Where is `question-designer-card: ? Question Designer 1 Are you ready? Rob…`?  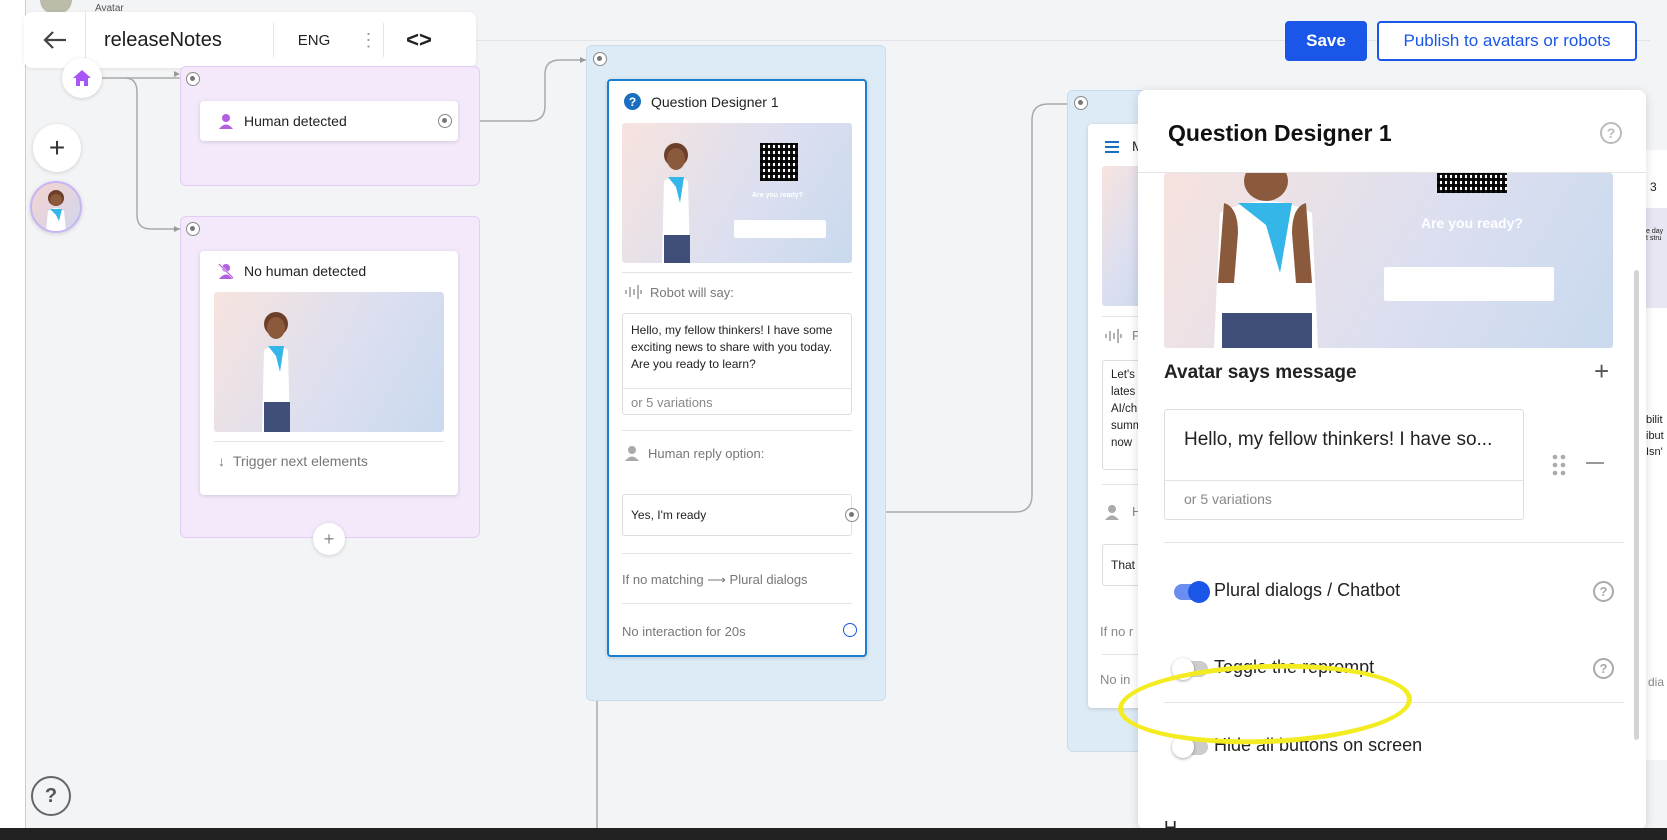 question-designer-card: ? Question Designer 1 Are you ready? Rob… is located at coordinates (737, 368).